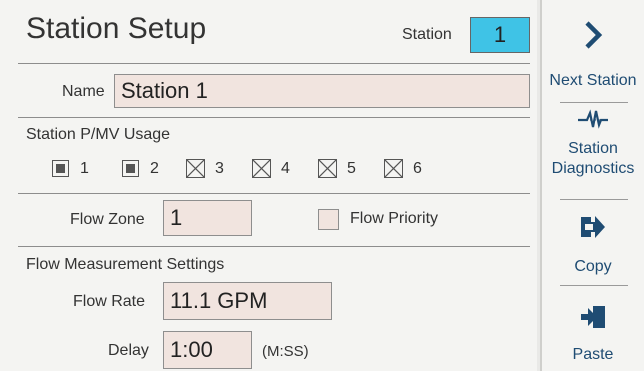 This screenshot has width=644, height=371. Describe the element at coordinates (593, 119) in the screenshot. I see `waveform-icon` at that location.